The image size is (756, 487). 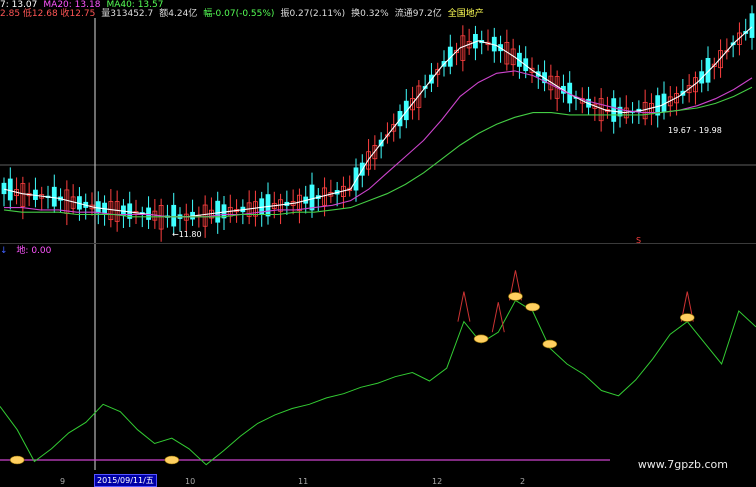 I want to click on quote-field-6: 流通97.2亿, so click(x=418, y=14).